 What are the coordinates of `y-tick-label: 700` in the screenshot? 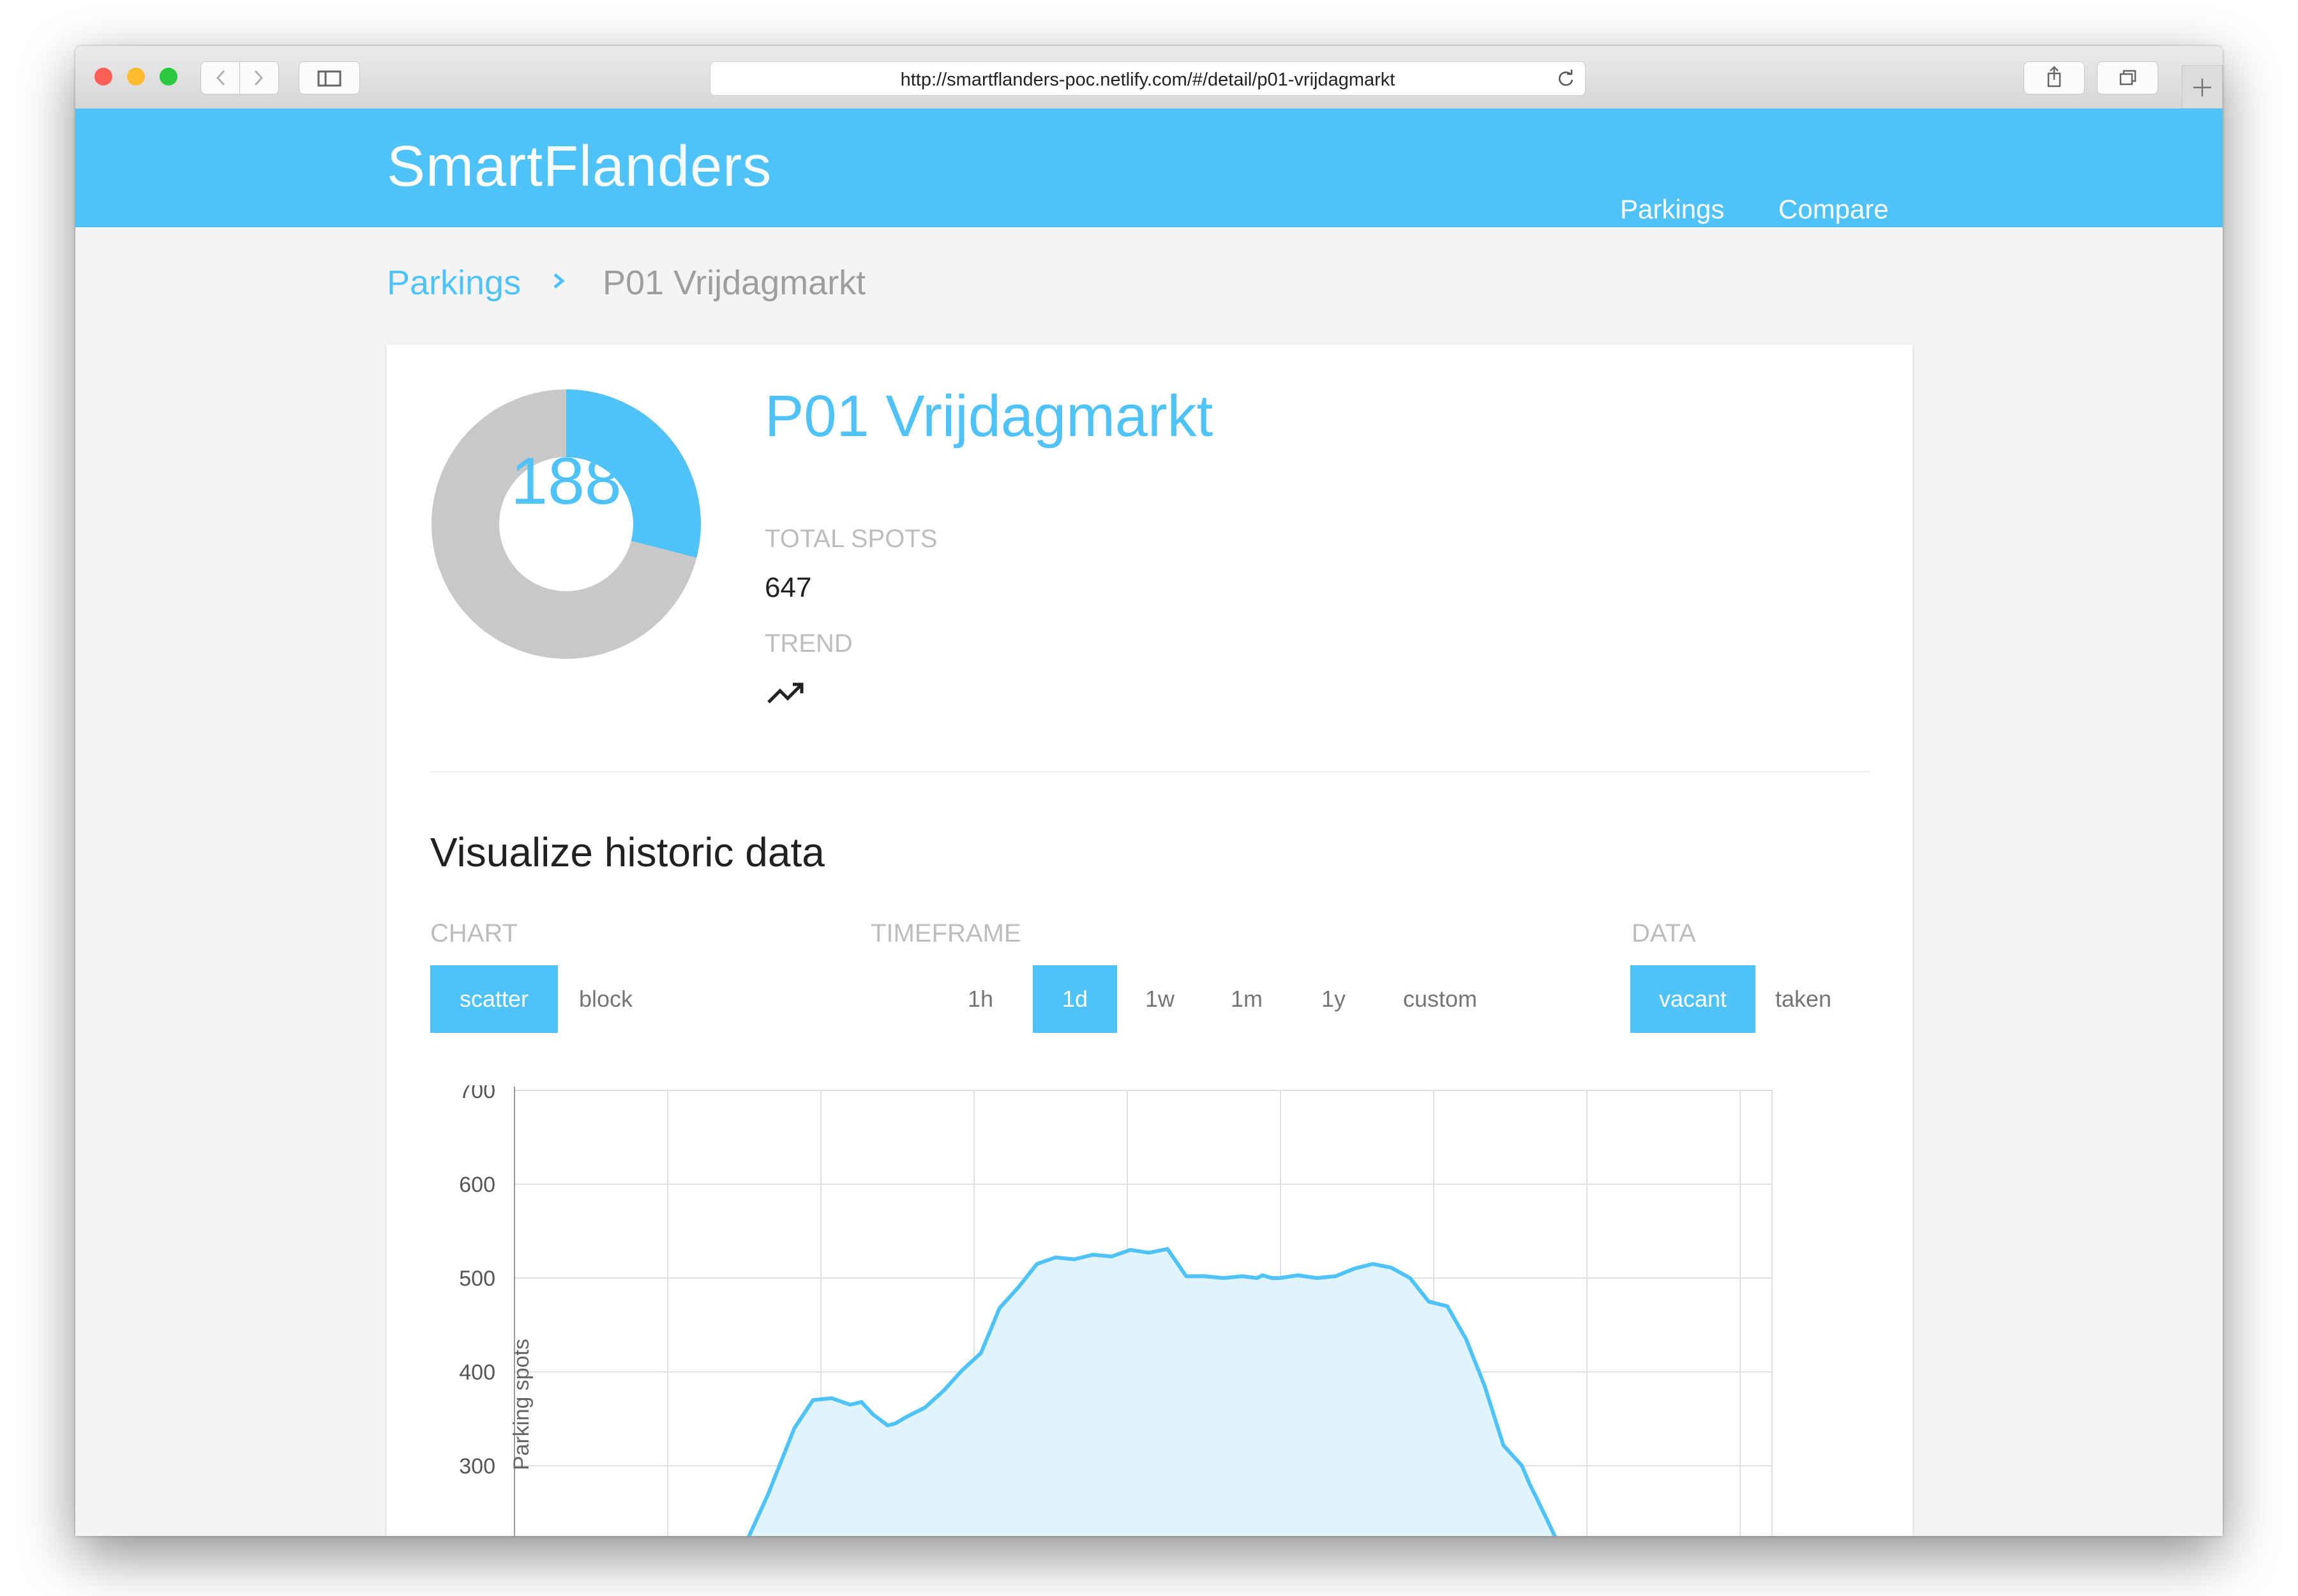 It's located at (477, 1094).